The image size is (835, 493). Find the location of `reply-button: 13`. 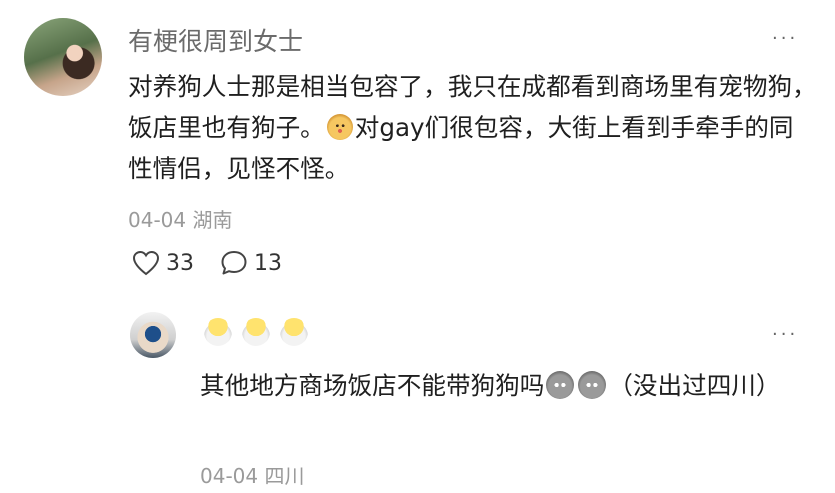

reply-button: 13 is located at coordinates (251, 263).